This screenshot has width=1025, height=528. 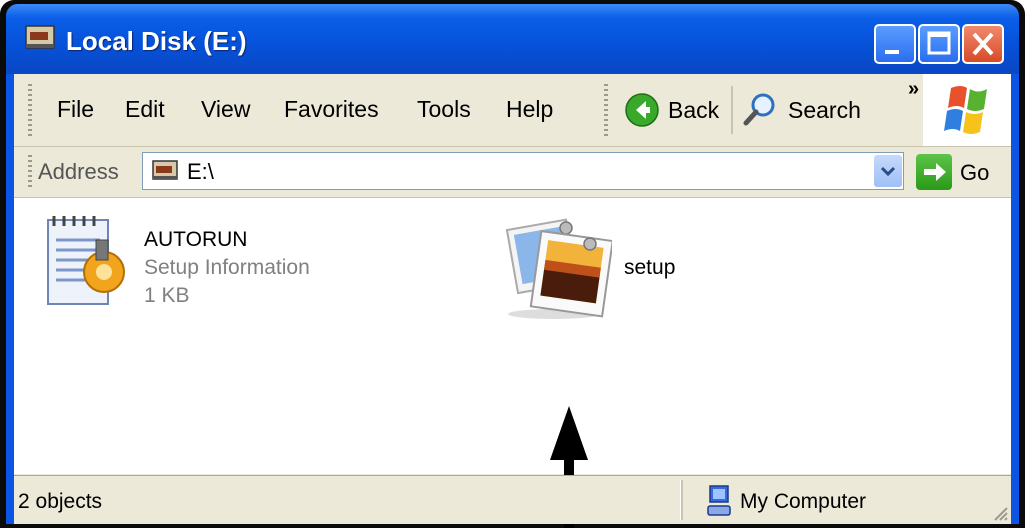 I want to click on toolbar-grip, so click(x=606, y=110).